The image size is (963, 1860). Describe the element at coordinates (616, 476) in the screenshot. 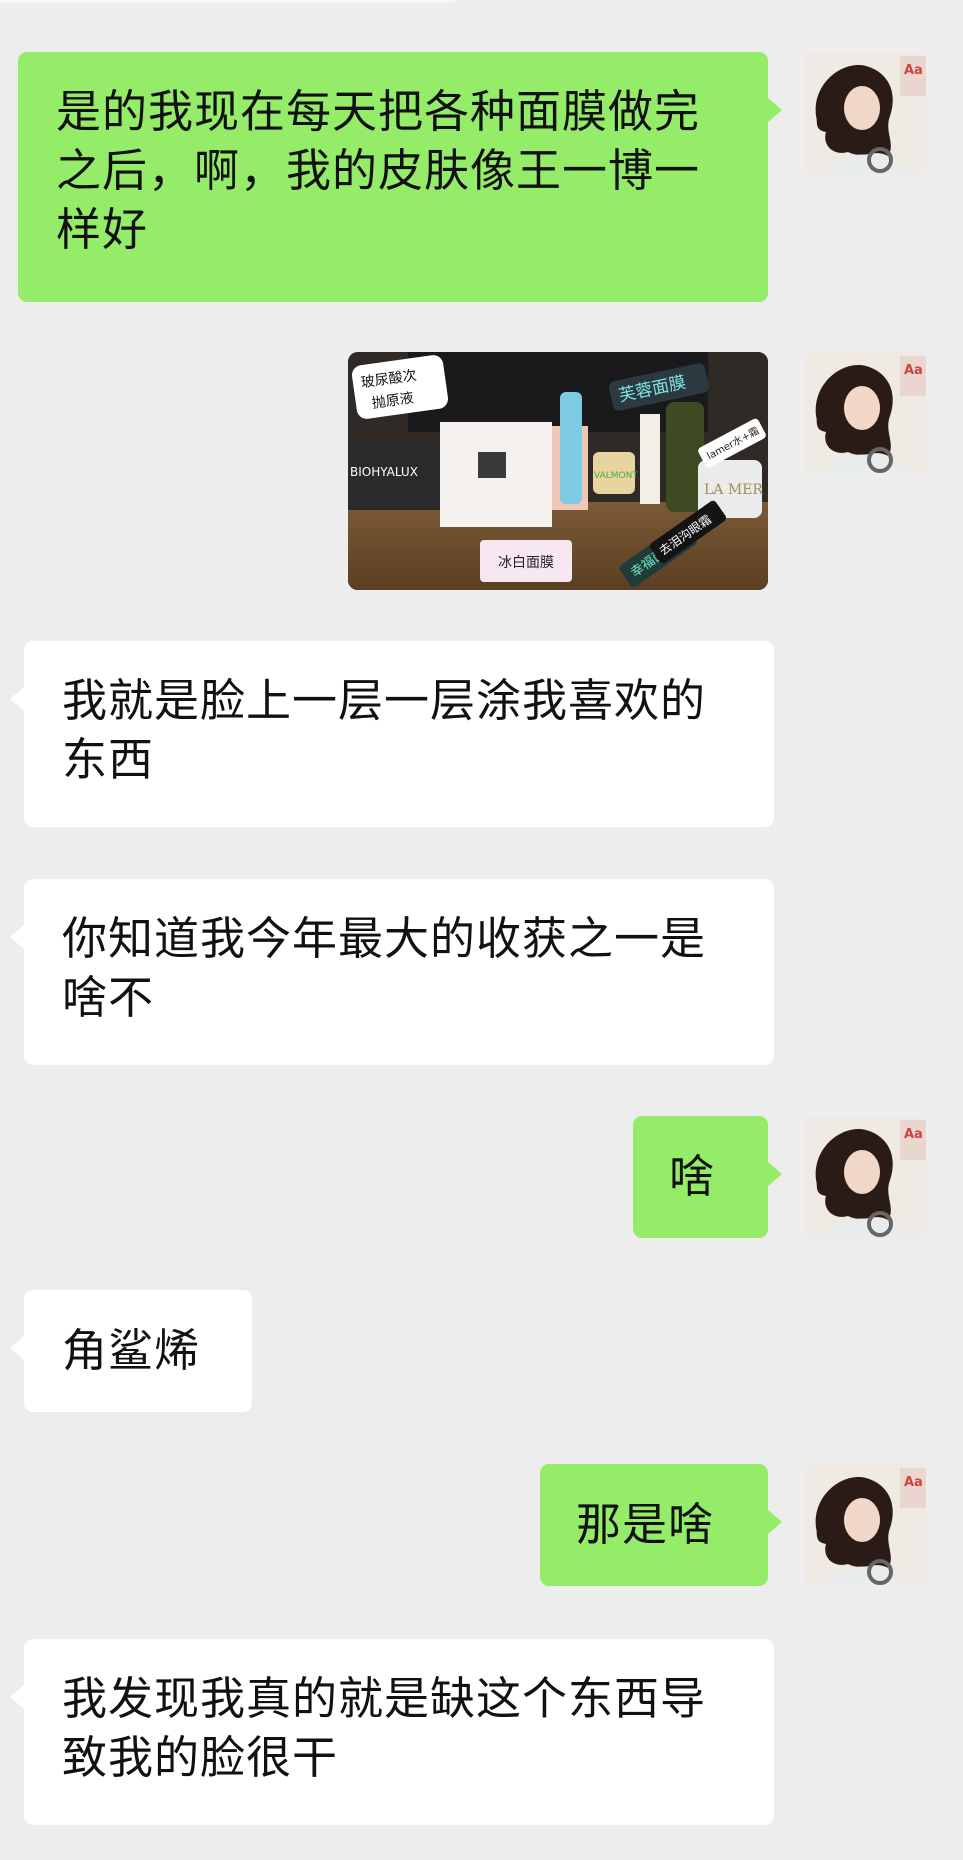

I see `brand-label: VALMONT` at that location.